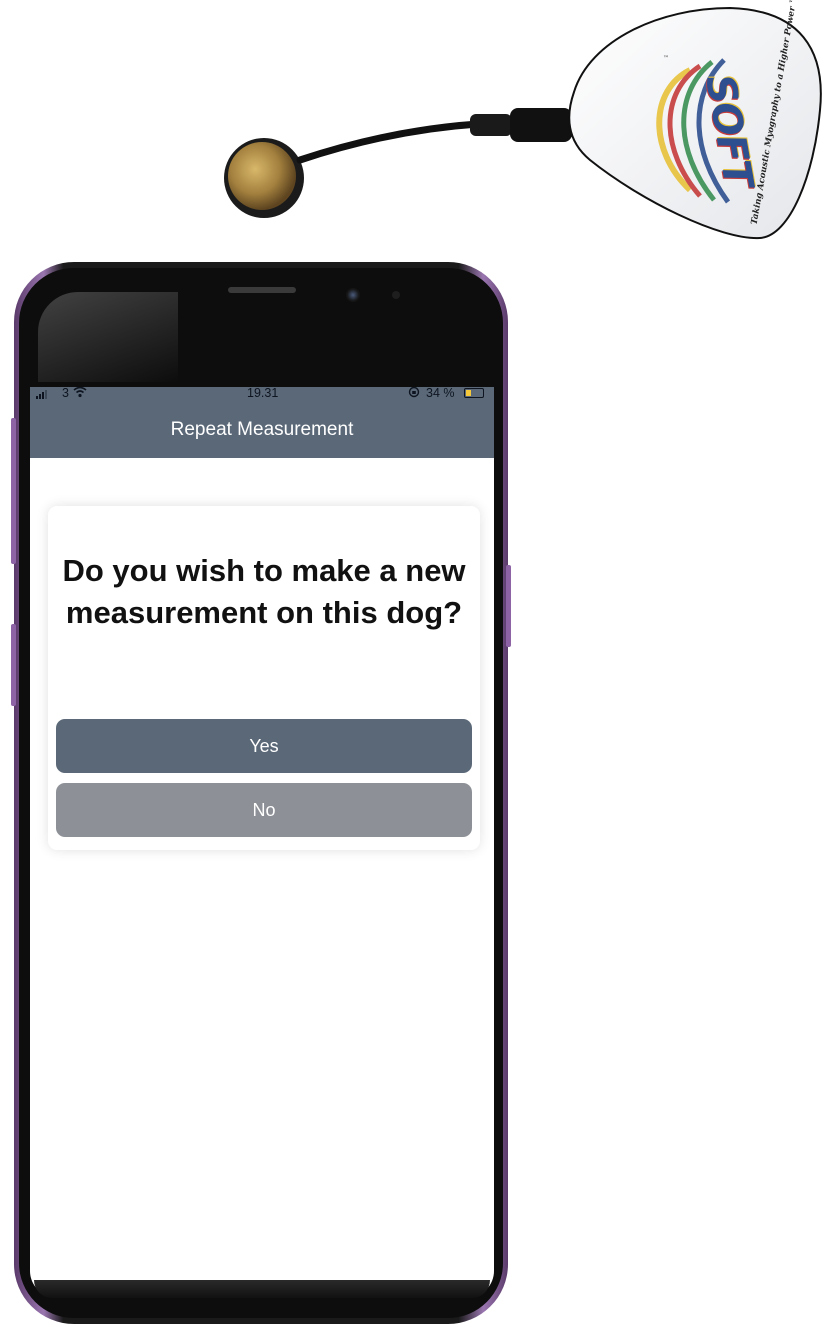 The width and height of the screenshot is (827, 1327). What do you see at coordinates (396, 295) in the screenshot?
I see `proximity-sensor` at bounding box center [396, 295].